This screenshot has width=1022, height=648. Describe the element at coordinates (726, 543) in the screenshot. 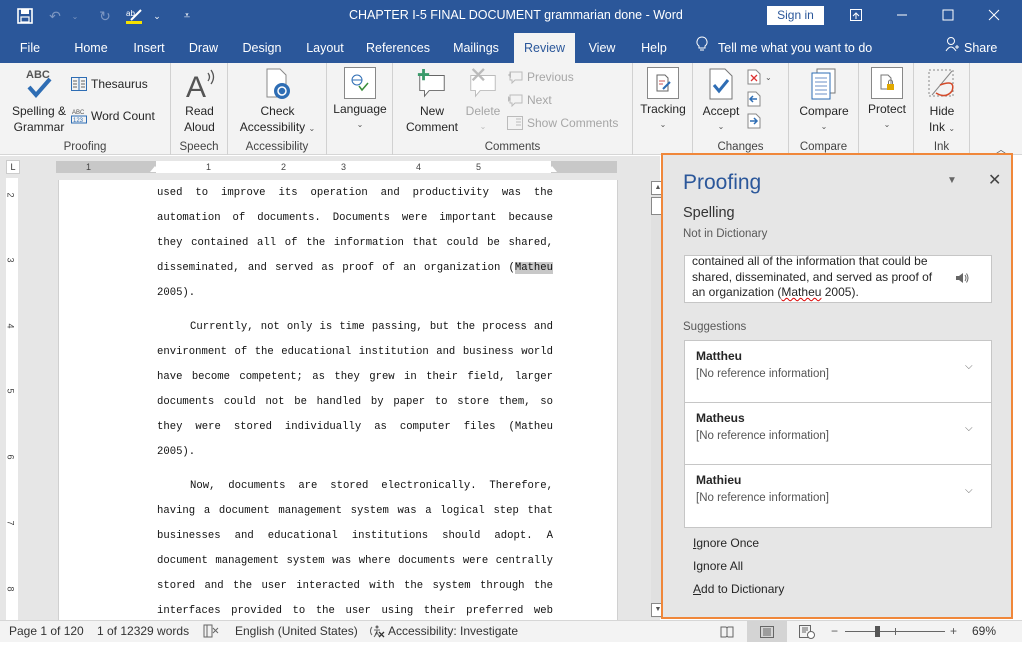

I see `ignore-once-button: Ignore Once` at that location.